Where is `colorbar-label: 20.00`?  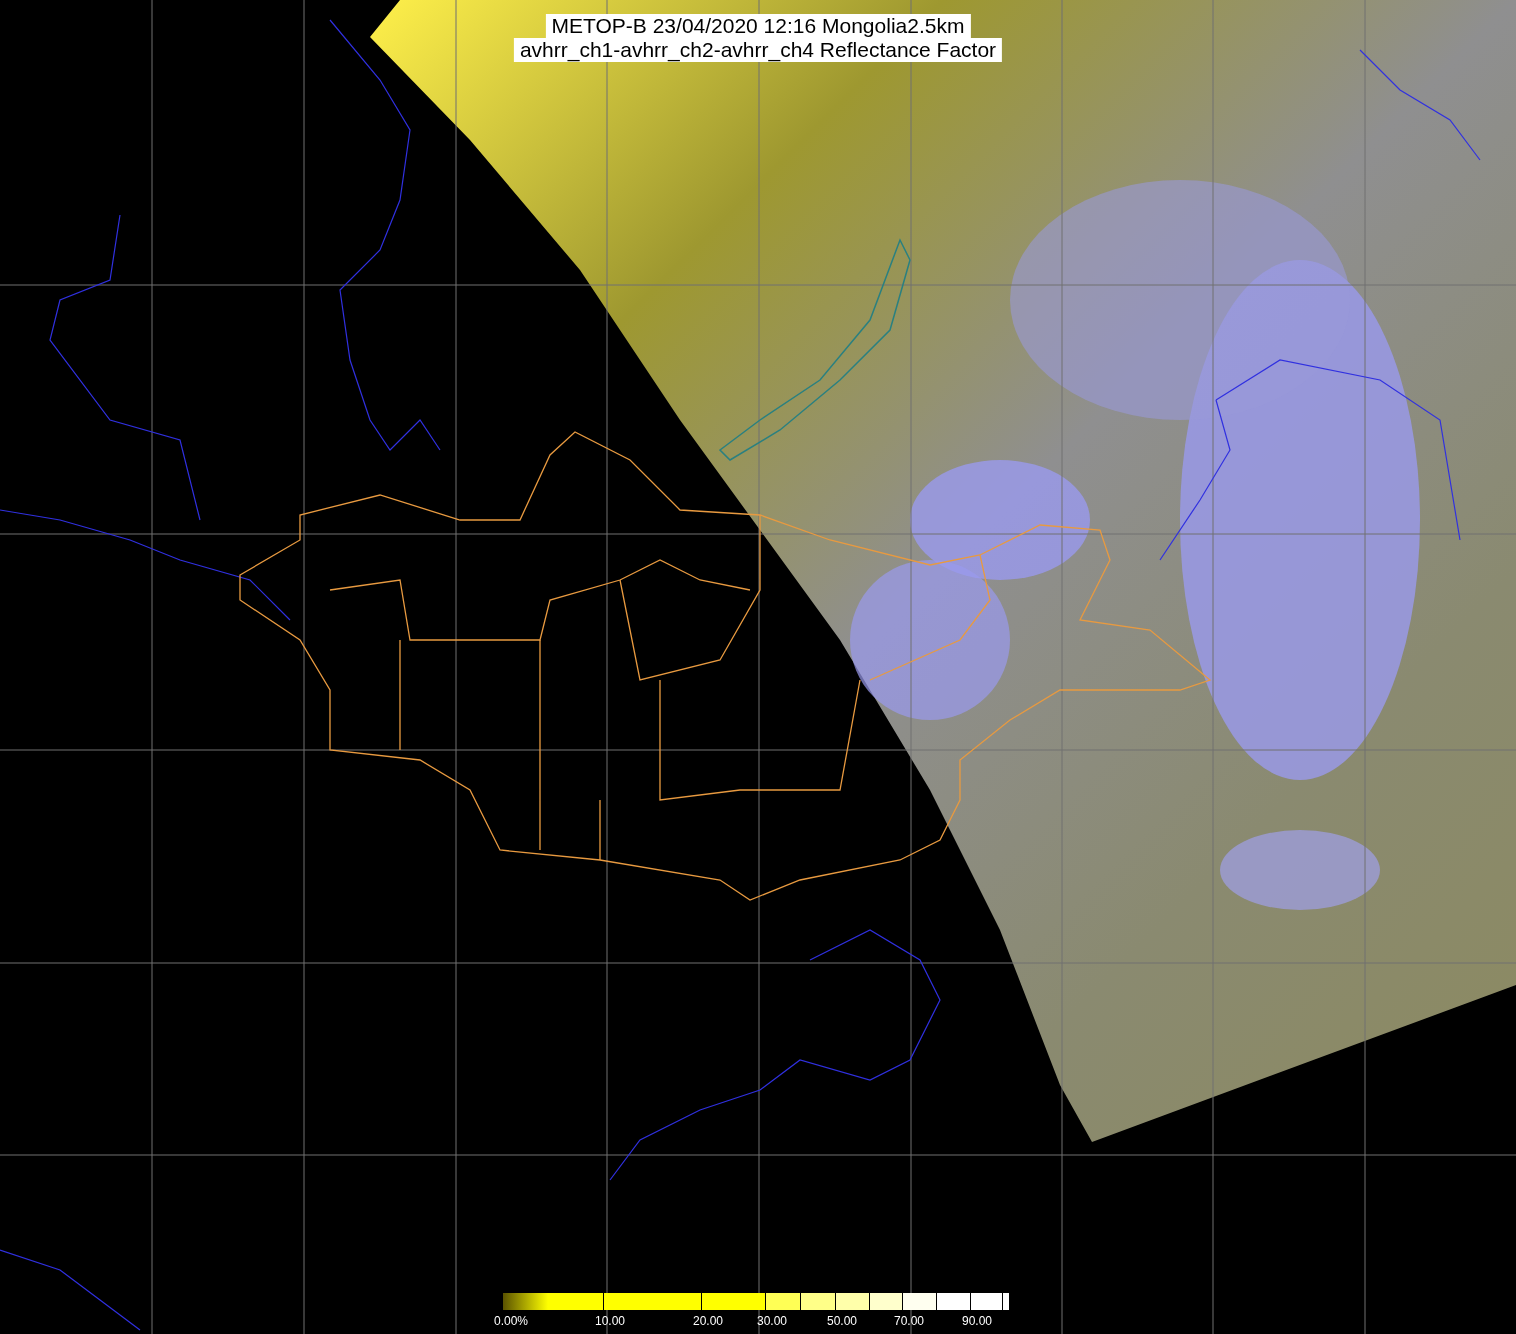 colorbar-label: 20.00 is located at coordinates (708, 1321).